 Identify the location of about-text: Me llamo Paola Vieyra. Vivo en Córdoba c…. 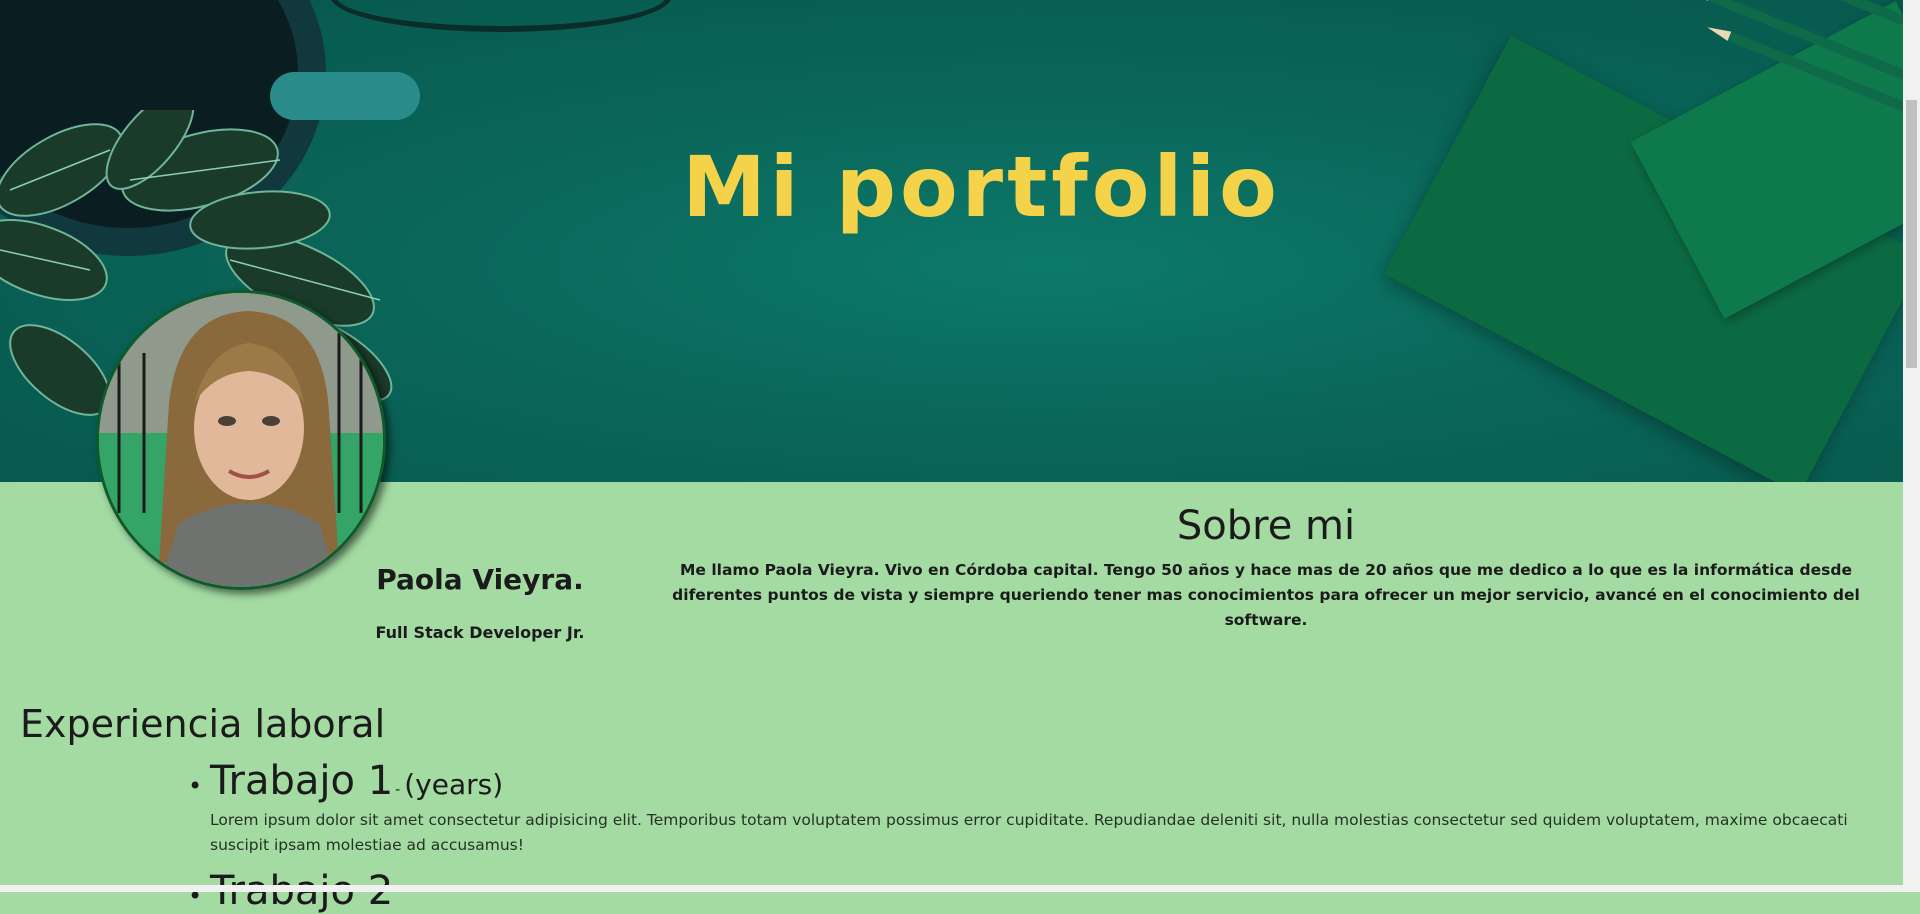
(1266, 595).